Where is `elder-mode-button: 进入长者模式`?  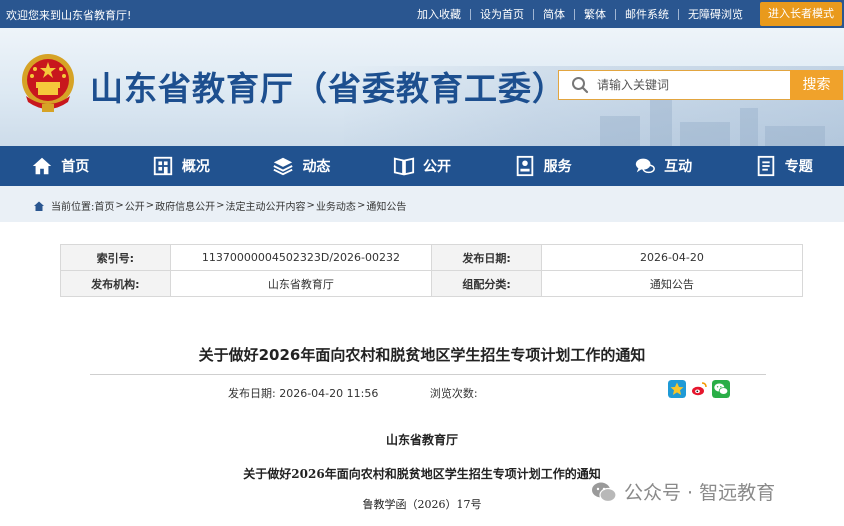
elder-mode-button: 进入长者模式 is located at coordinates (801, 14).